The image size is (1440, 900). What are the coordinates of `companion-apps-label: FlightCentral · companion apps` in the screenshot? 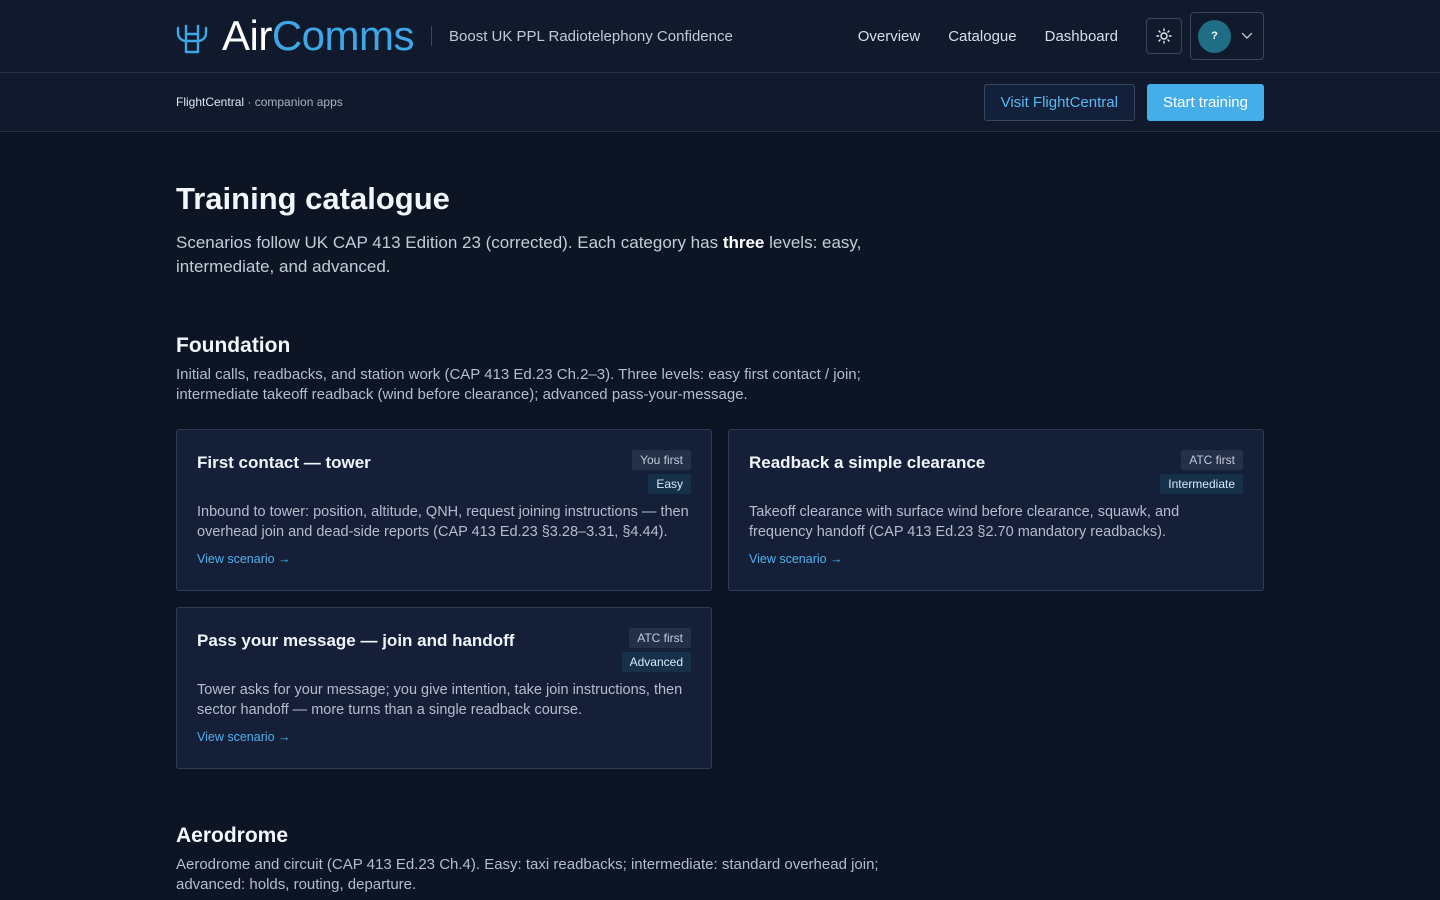 It's located at (259, 102).